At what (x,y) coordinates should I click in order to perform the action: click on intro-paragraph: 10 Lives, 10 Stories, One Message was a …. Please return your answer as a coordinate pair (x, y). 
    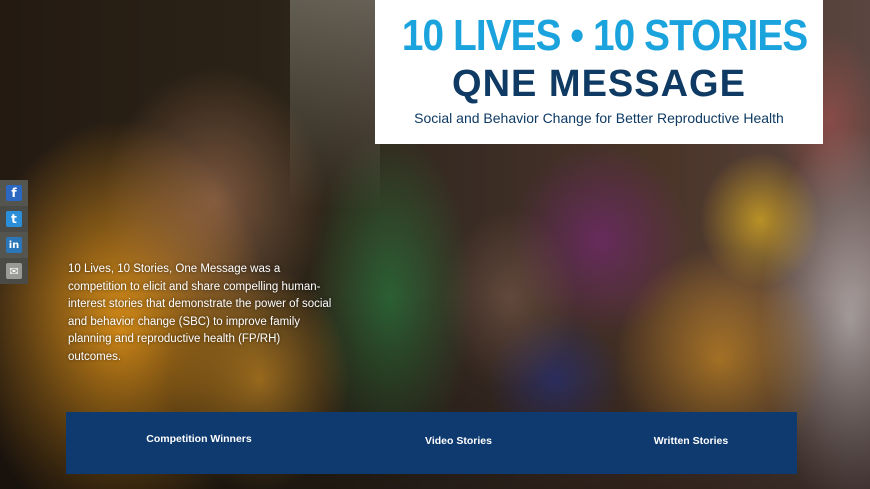
    Looking at the image, I should click on (200, 313).